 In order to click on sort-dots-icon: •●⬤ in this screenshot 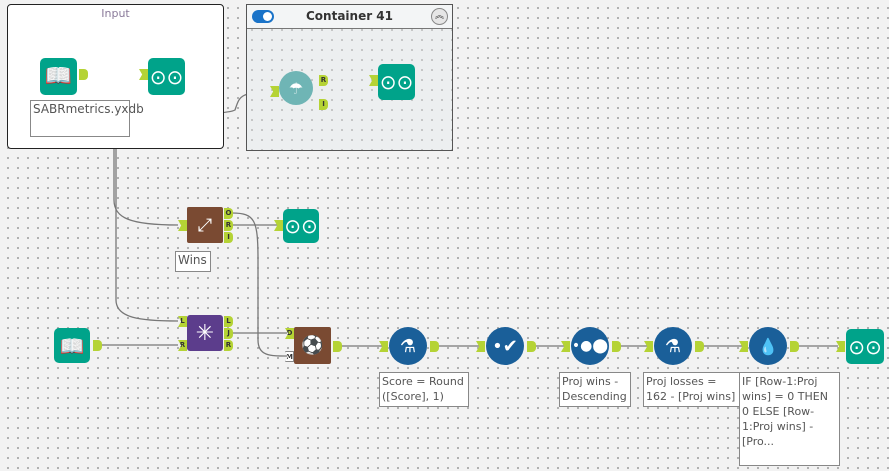, I will do `click(590, 346)`.